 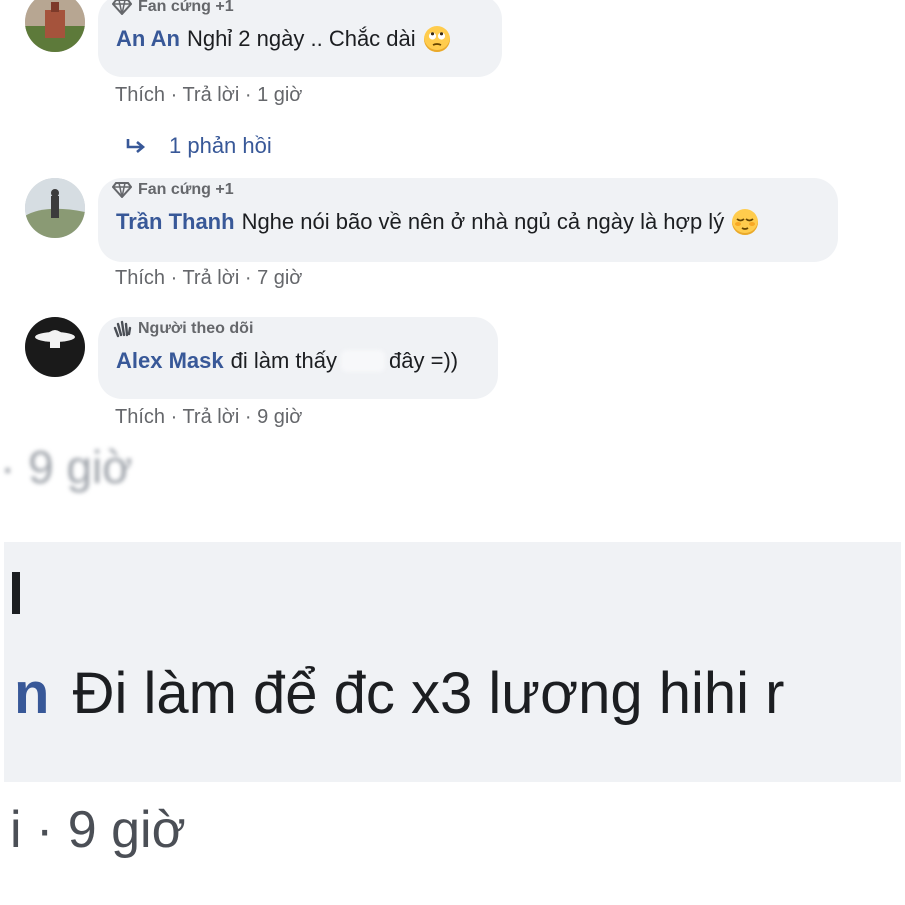 What do you see at coordinates (122, 329) in the screenshot?
I see `waving-hand-icon` at bounding box center [122, 329].